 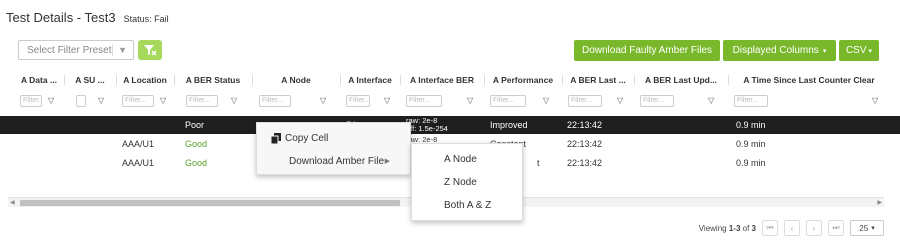 I want to click on page-size-select: 25 ▾, so click(x=867, y=228).